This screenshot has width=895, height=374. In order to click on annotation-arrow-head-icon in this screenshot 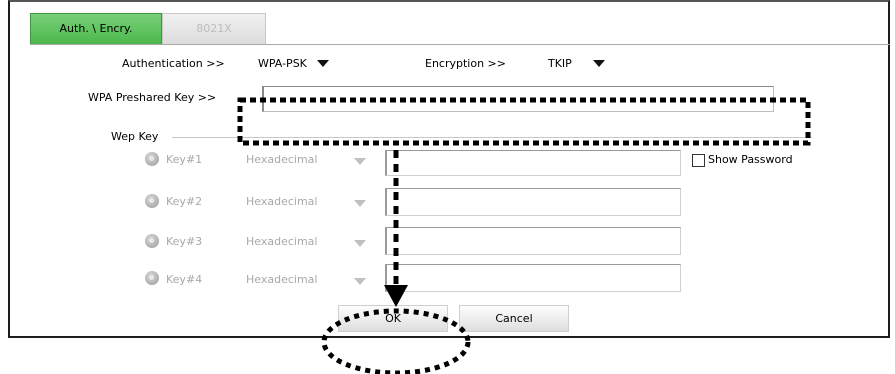, I will do `click(396, 296)`.